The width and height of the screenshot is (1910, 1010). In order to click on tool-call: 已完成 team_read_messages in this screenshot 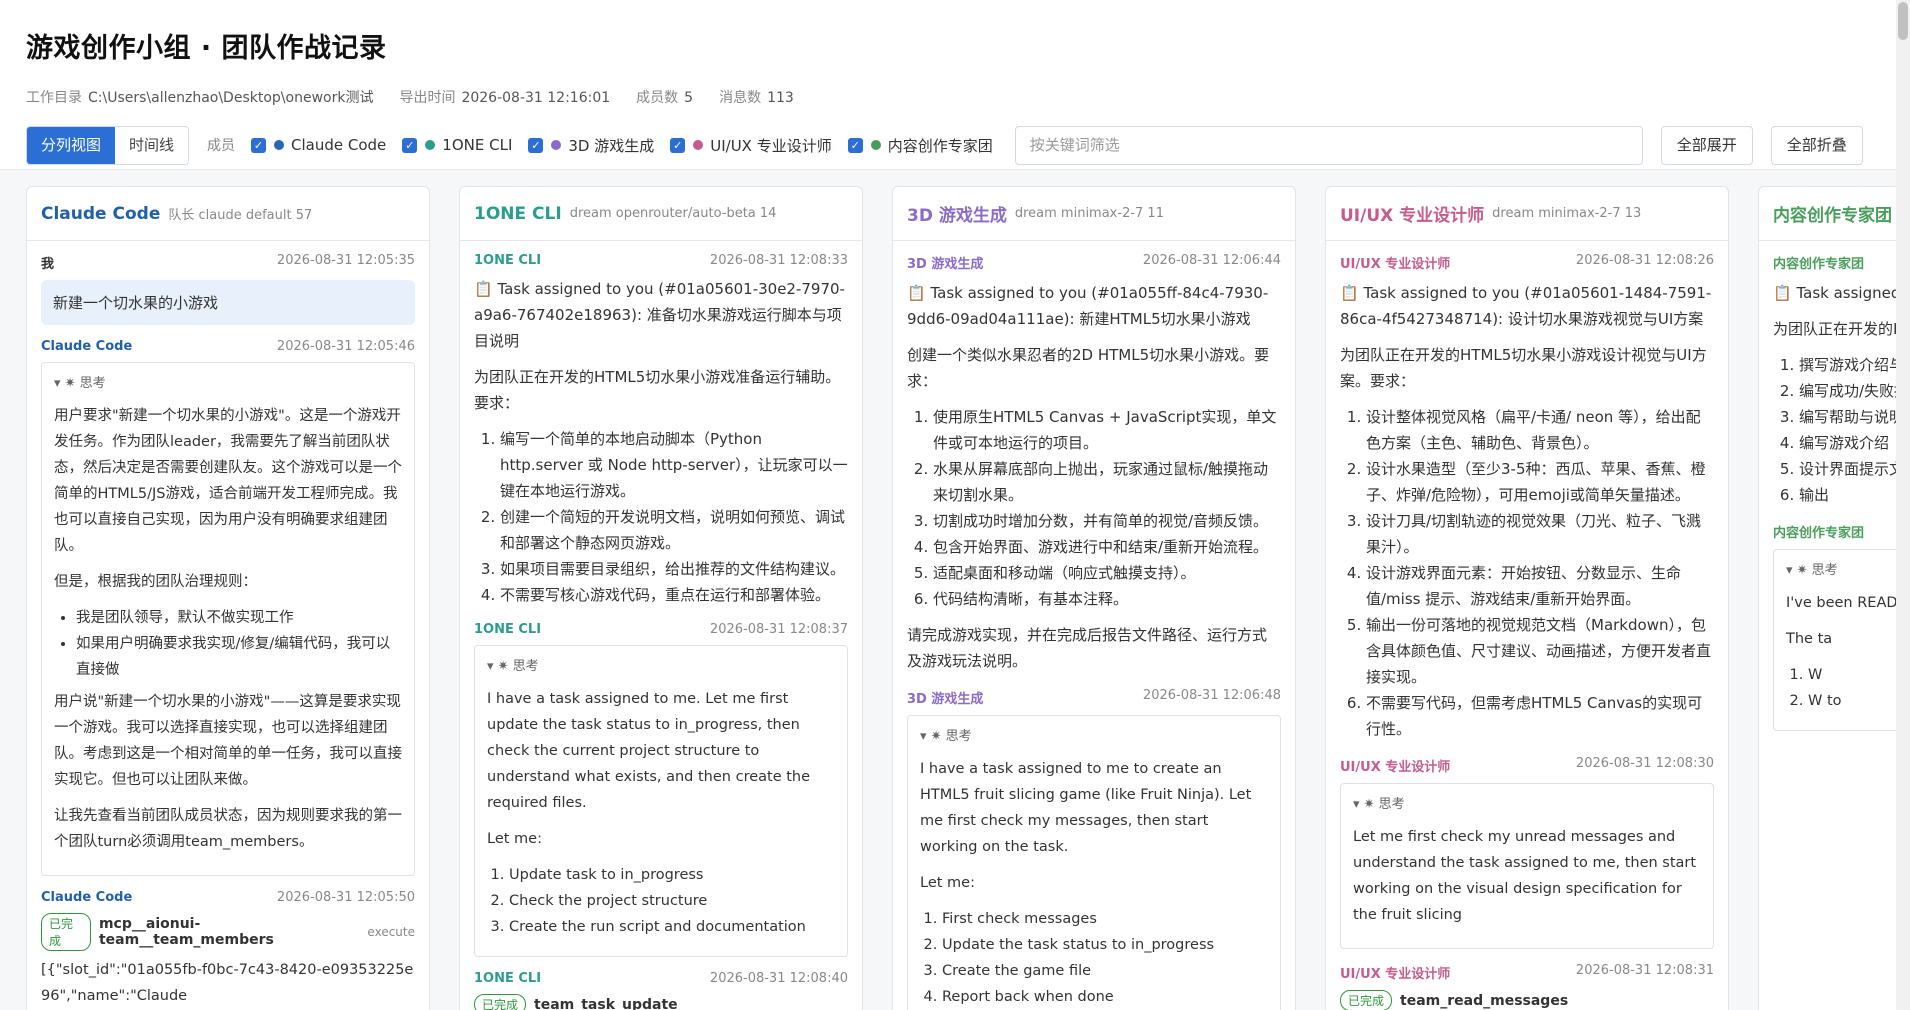, I will do `click(1527, 1000)`.